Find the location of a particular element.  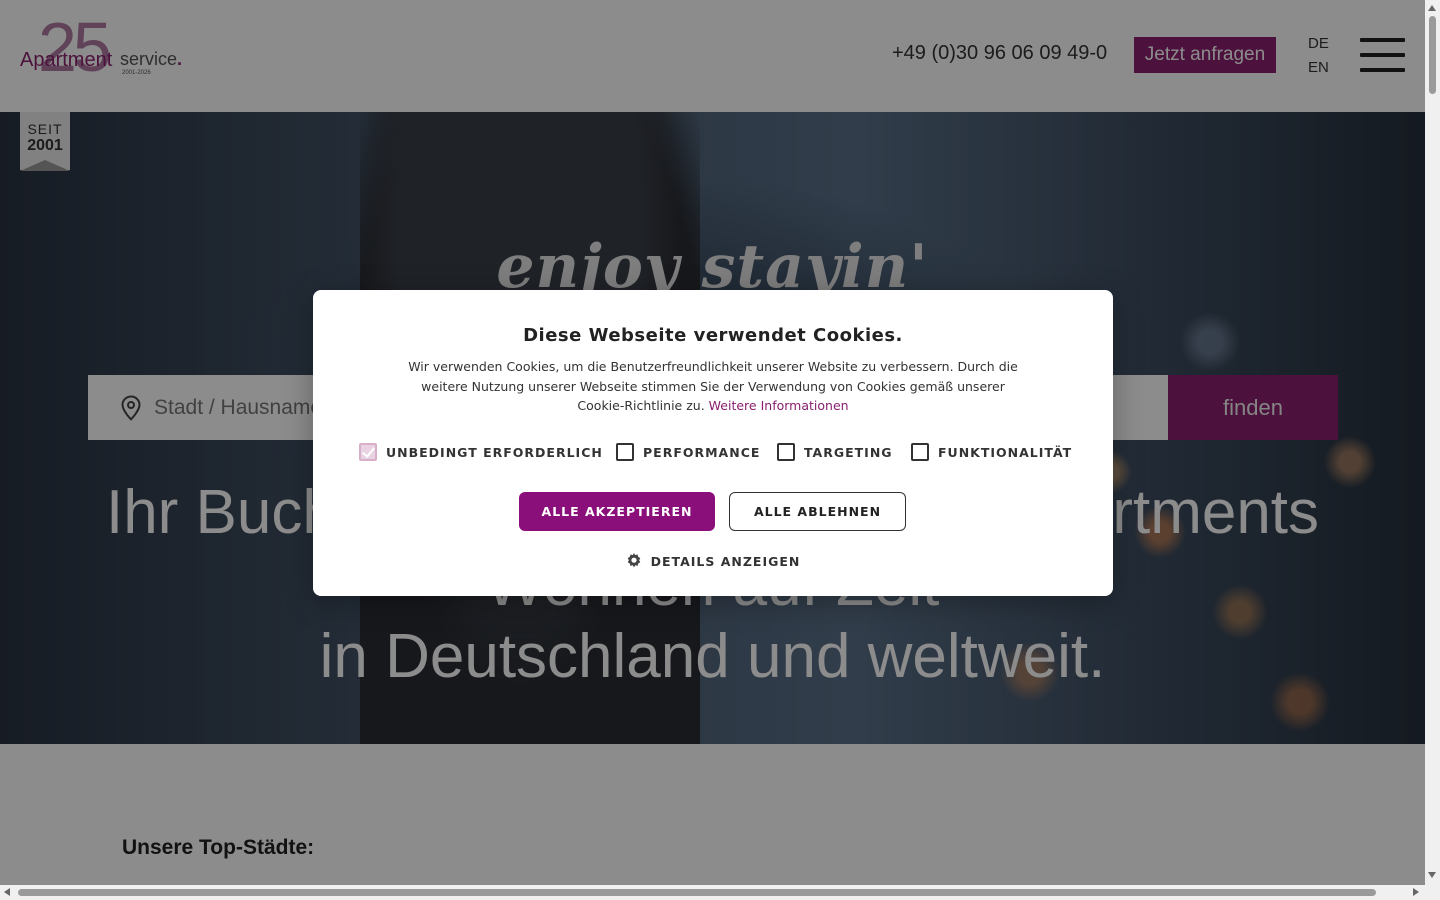

scroll-left-arrow-icon is located at coordinates (7, 892).